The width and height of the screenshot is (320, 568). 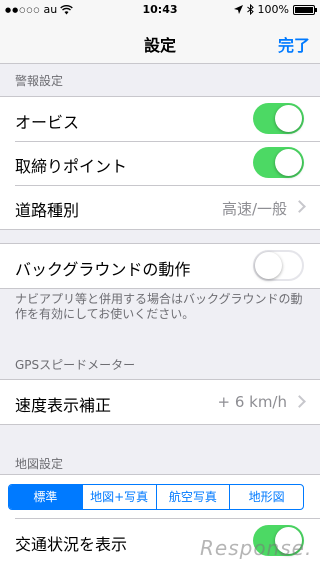 I want to click on segment-map-photo: 地図+写真, so click(x=118, y=497).